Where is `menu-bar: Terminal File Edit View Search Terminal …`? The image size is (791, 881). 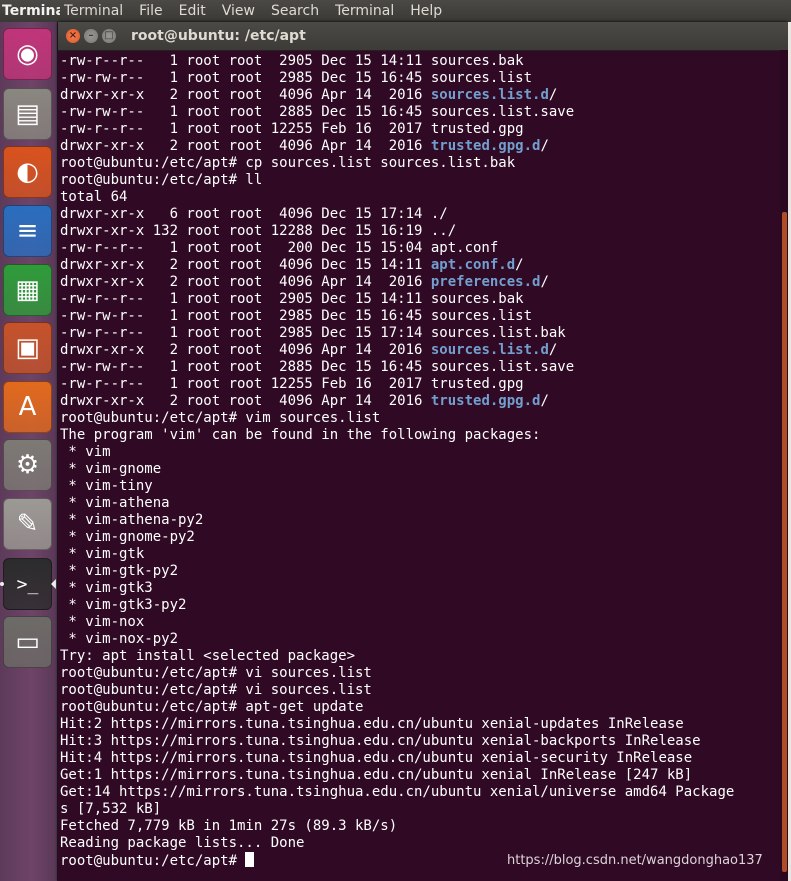 menu-bar: Terminal File Edit View Search Terminal … is located at coordinates (261, 11).